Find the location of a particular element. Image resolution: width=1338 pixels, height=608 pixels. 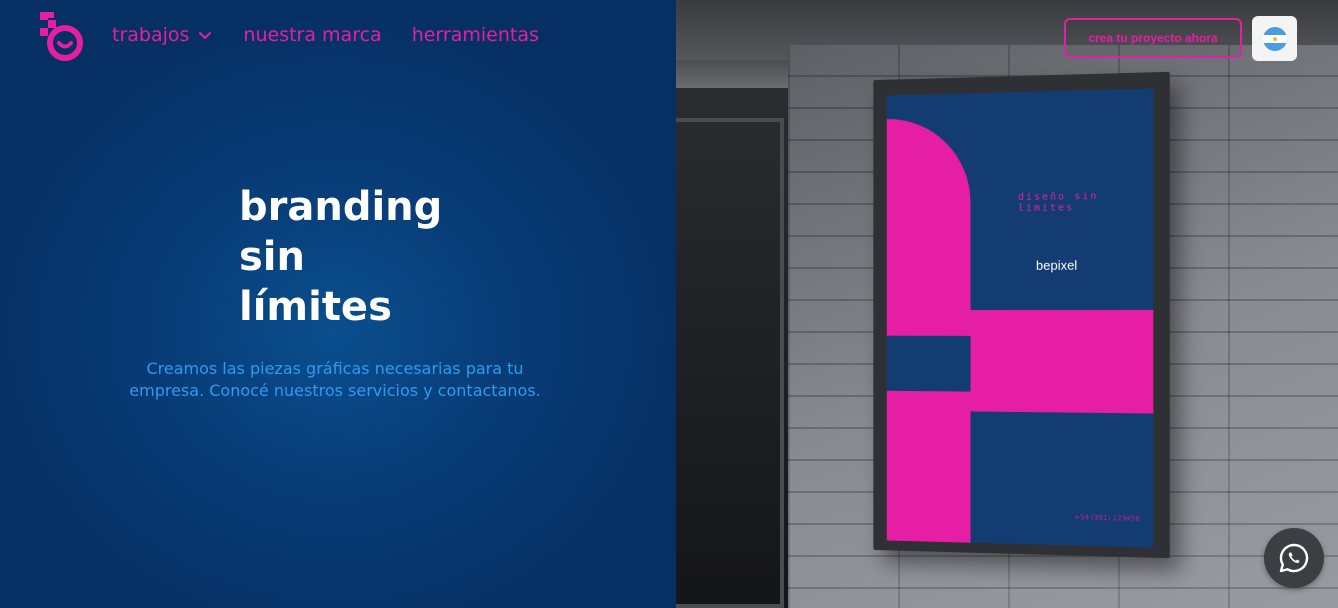

nav-item-herramientas: herramientas is located at coordinates (475, 35).